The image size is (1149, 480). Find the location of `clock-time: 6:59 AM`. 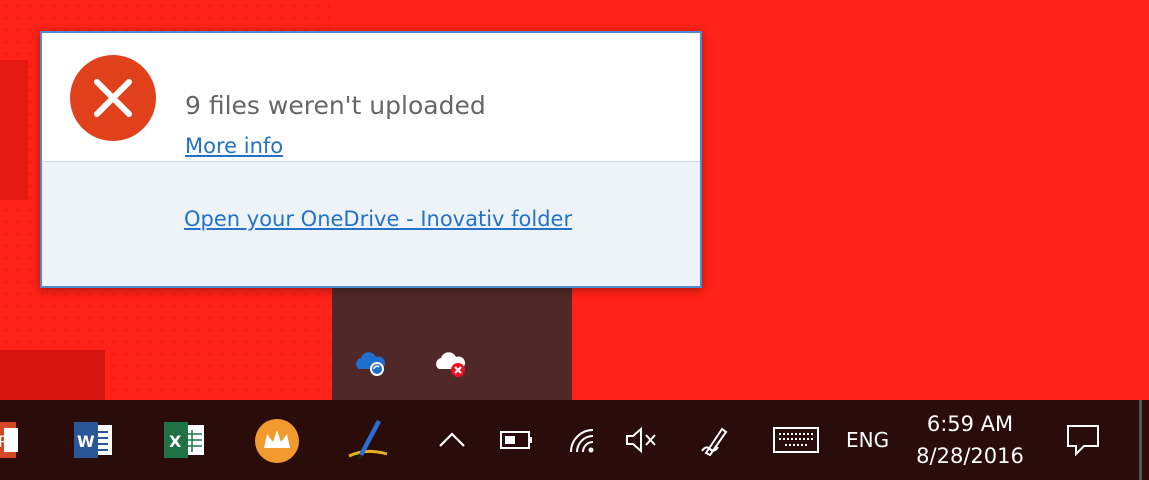

clock-time: 6:59 AM is located at coordinates (970, 424).